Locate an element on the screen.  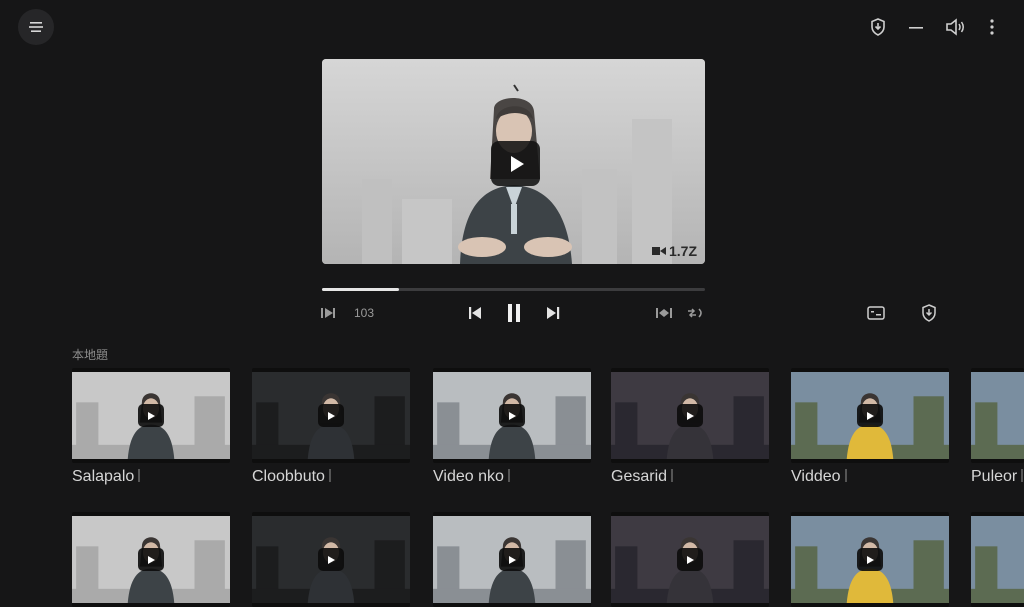
subtitles-button is located at coordinates (876, 313).